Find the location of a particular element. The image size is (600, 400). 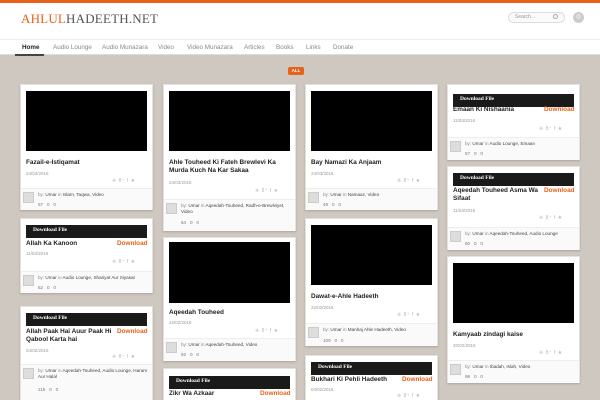

nav-books: Books is located at coordinates (285, 47).